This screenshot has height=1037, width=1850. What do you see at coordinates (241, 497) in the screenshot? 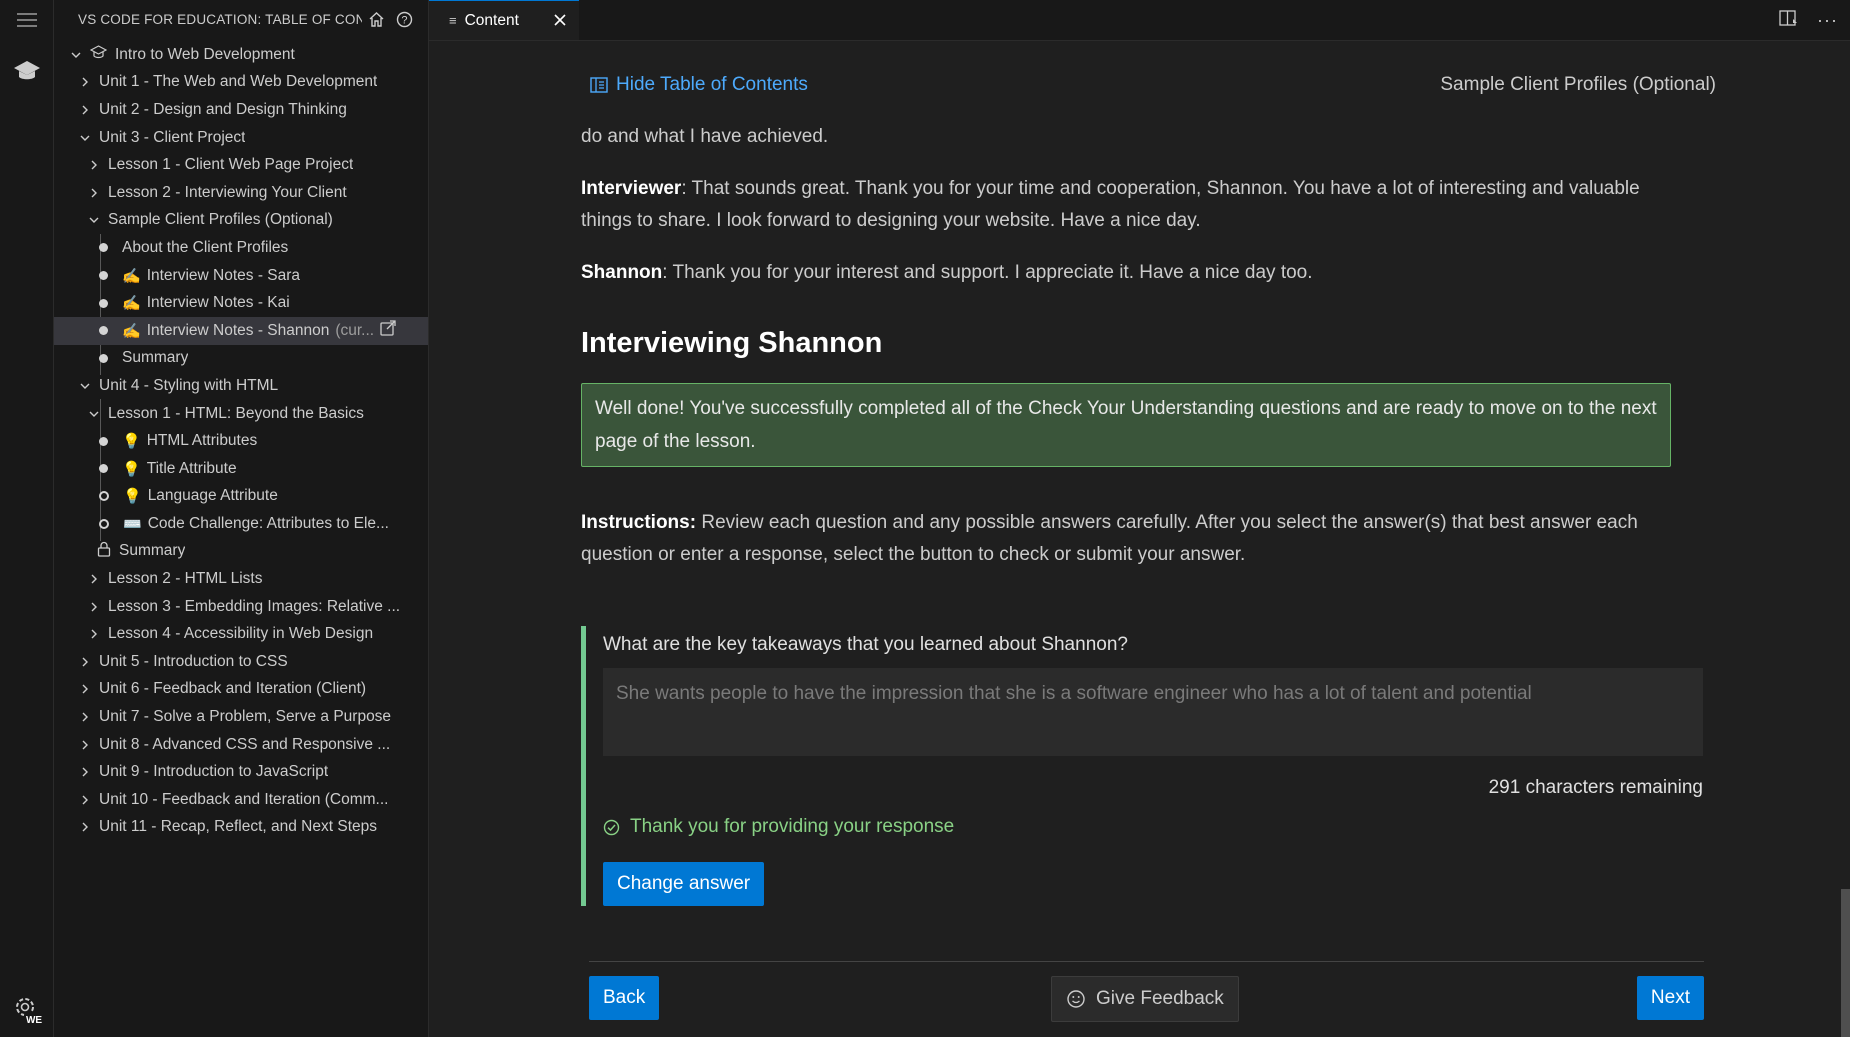
I see `toc-item: 💡 Language Attribute` at bounding box center [241, 497].